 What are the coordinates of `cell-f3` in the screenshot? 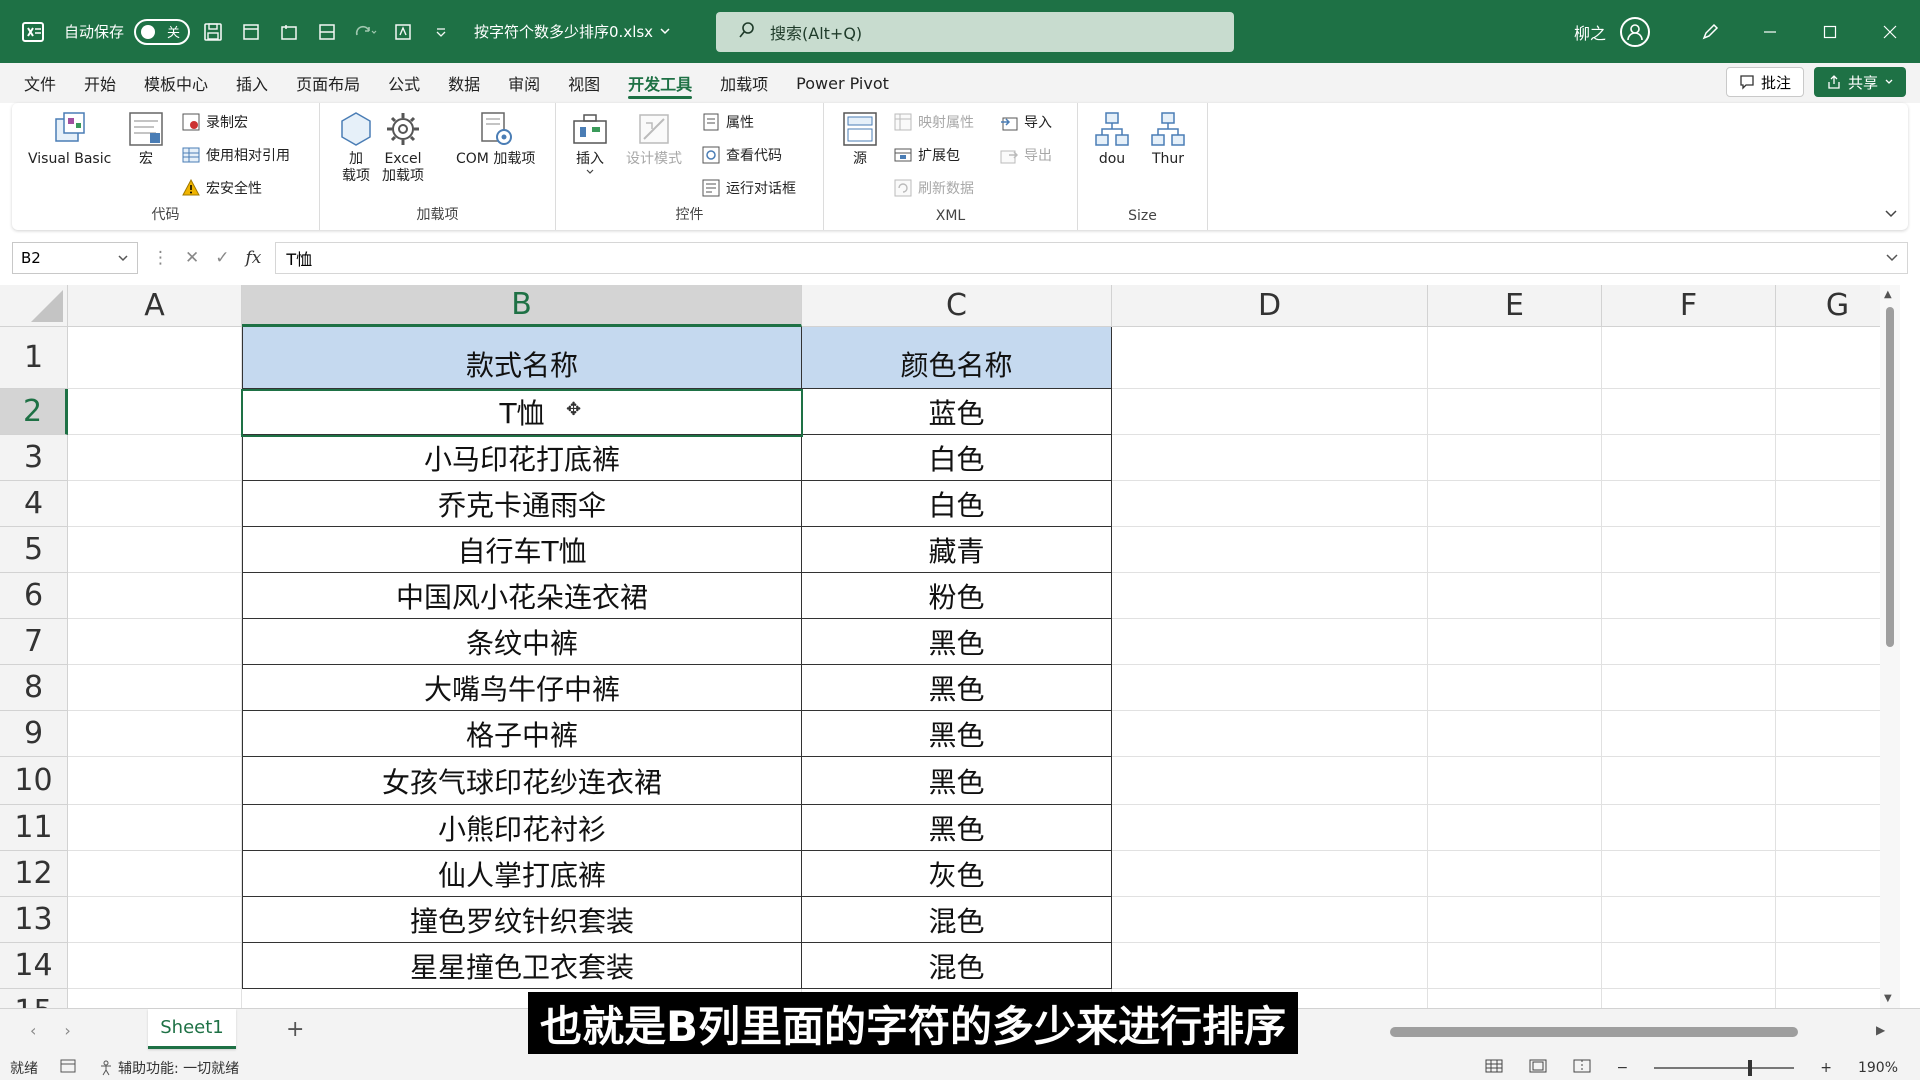 It's located at (1689, 458).